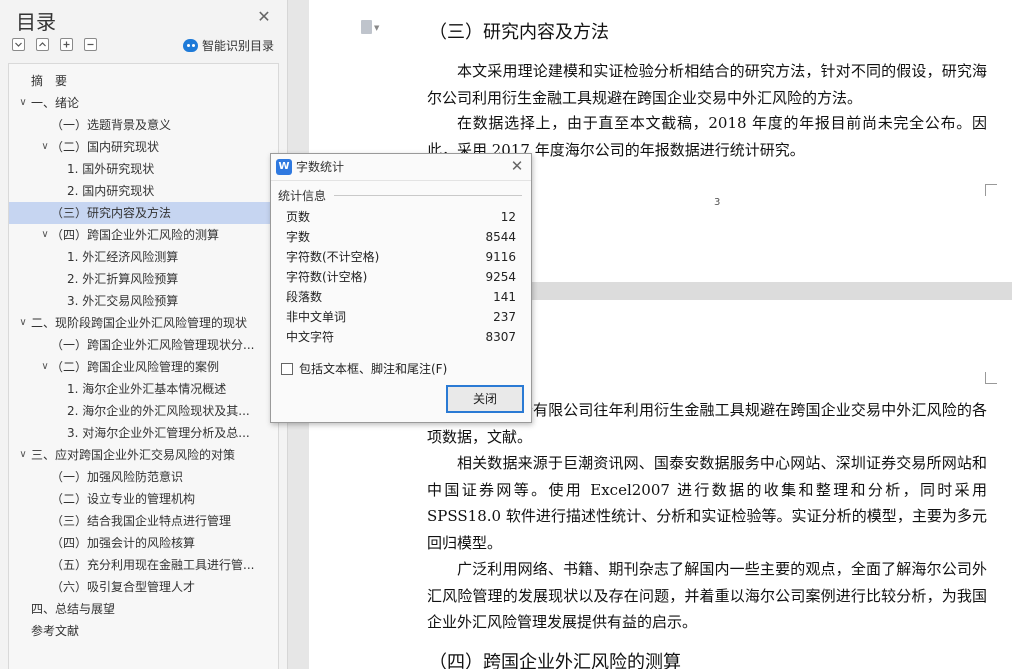 This screenshot has width=1012, height=669. I want to click on toc-item-label: 1. 国外研究现状, so click(111, 169).